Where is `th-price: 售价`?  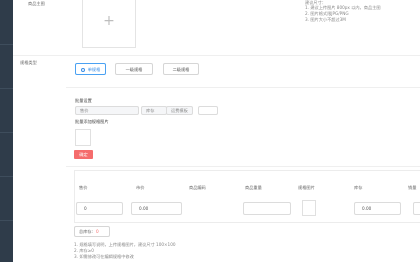 th-price: 售价 is located at coordinates (83, 187).